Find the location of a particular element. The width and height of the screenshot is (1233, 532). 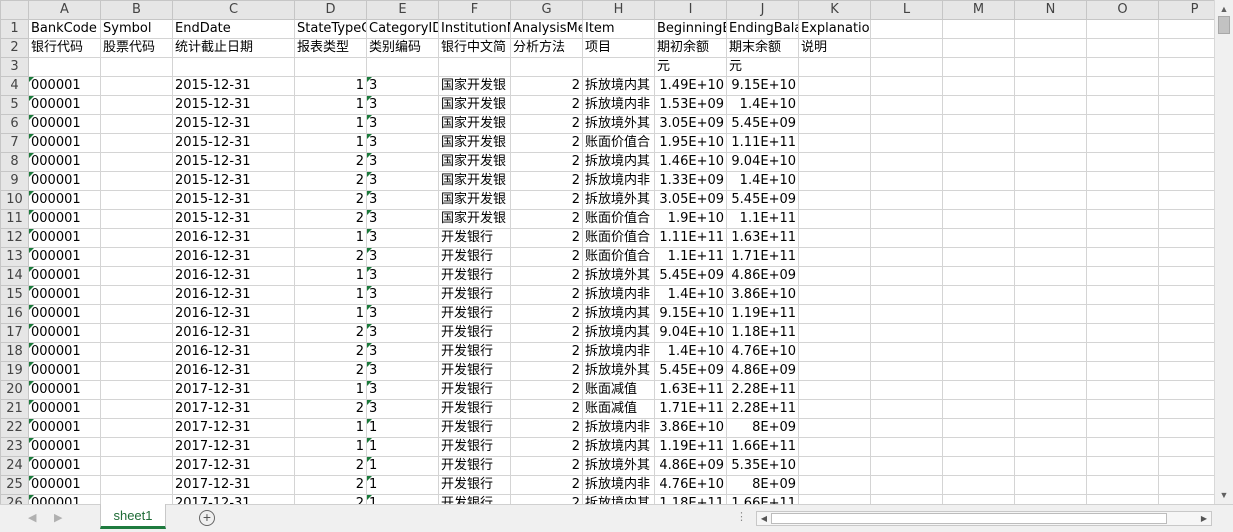

cell-f4: 国家开发银 is located at coordinates (474, 86).